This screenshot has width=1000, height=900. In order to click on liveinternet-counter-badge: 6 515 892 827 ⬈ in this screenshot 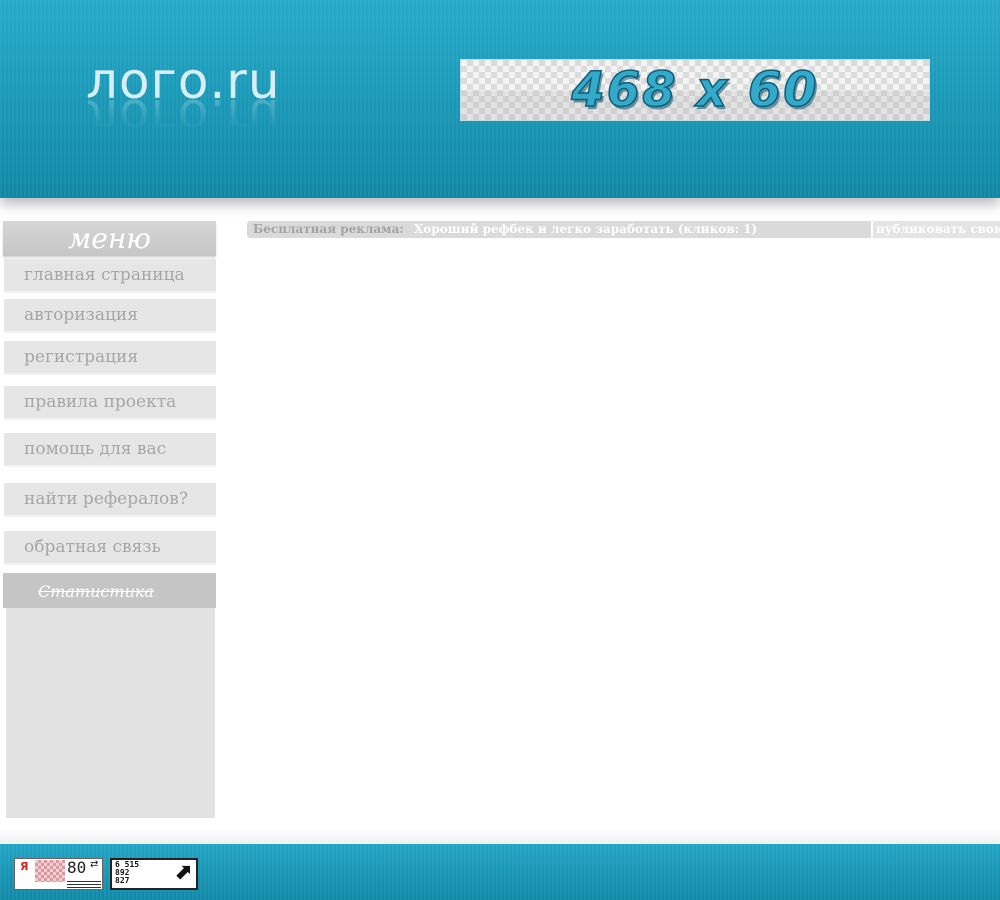, I will do `click(154, 874)`.